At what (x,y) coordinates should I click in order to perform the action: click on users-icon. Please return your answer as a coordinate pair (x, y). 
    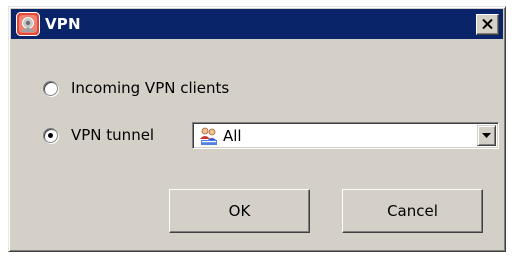
    Looking at the image, I should click on (209, 136).